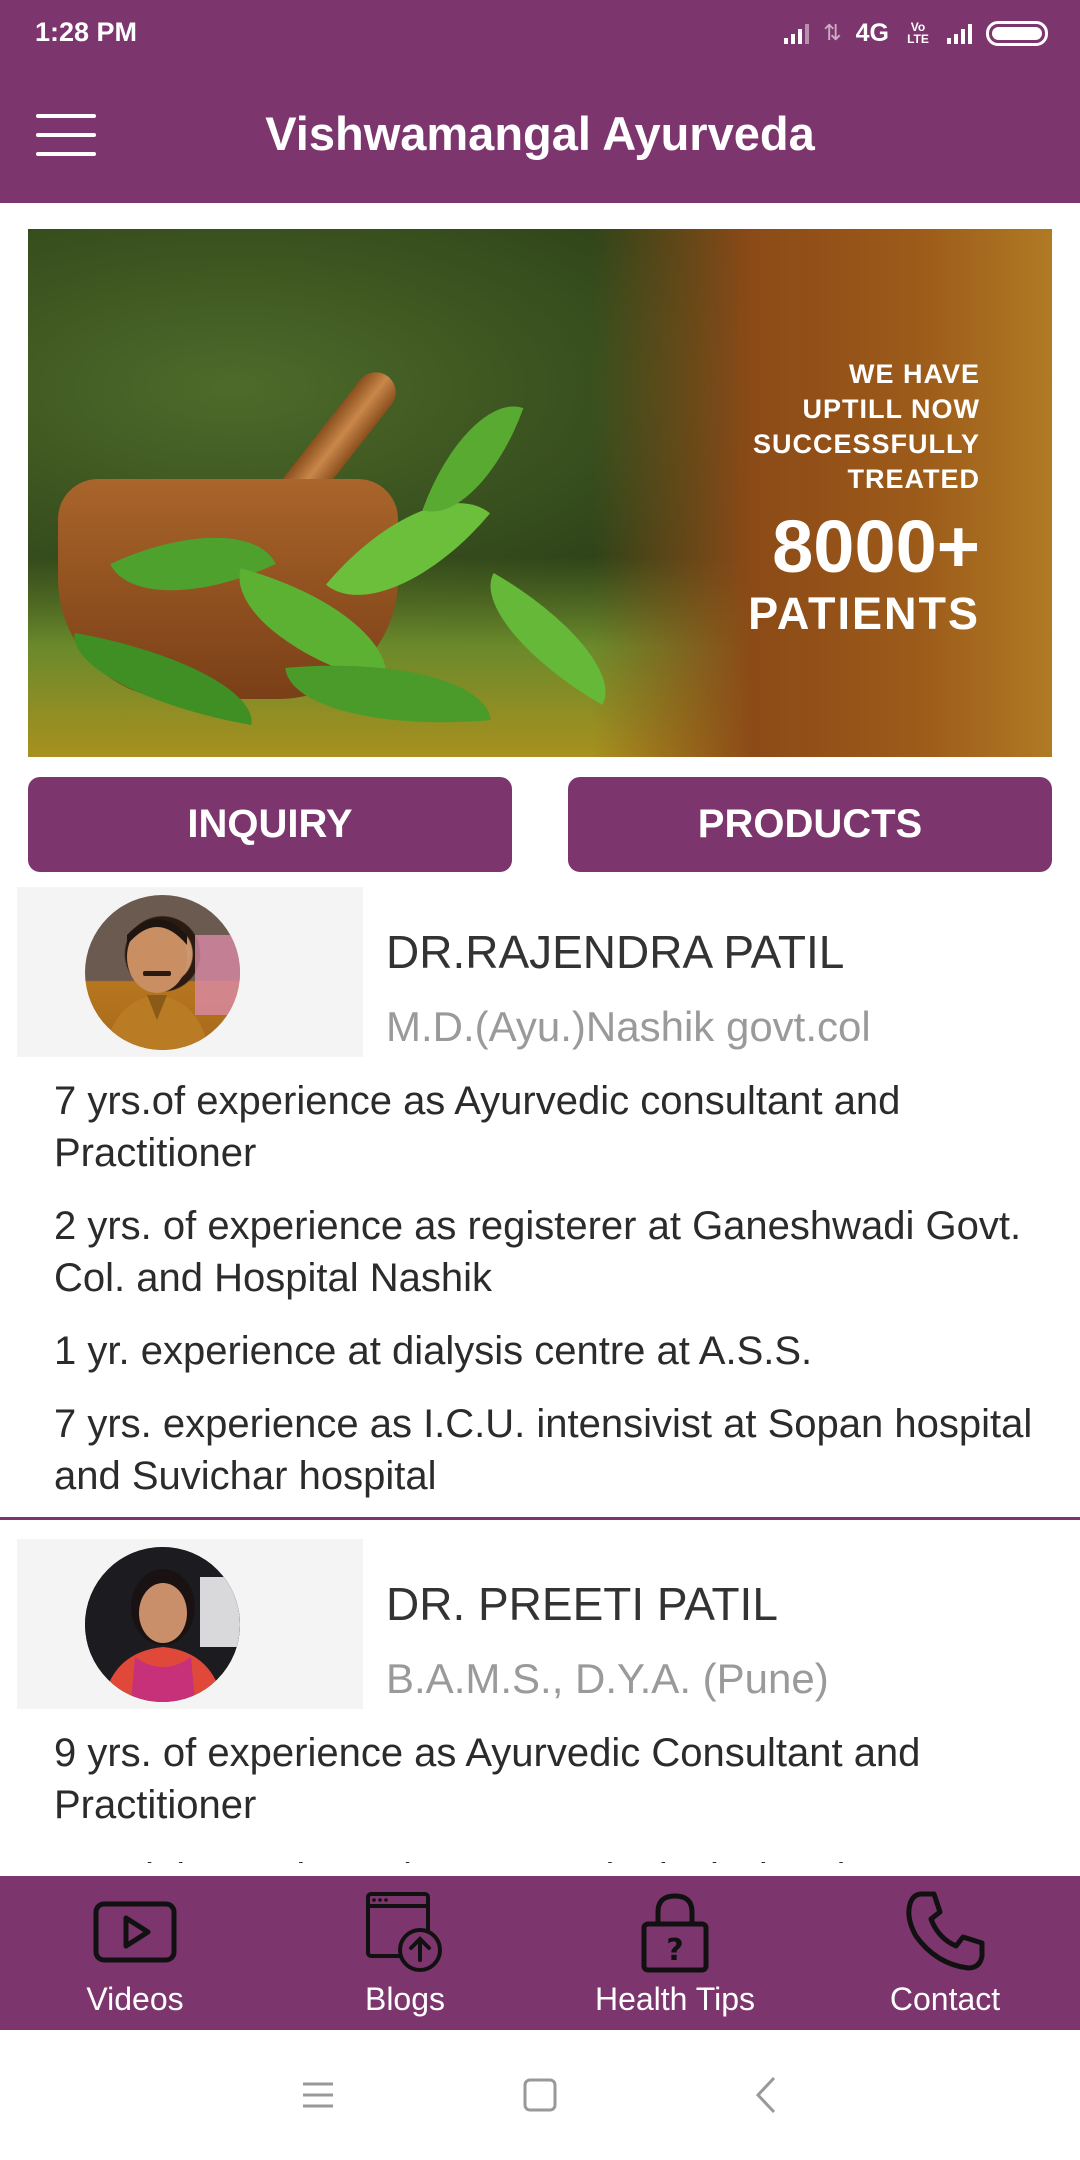 This screenshot has height=2160, width=1080. I want to click on bottom-navigation: Videos Blogs ? Health Tips Contact, so click(540, 1953).